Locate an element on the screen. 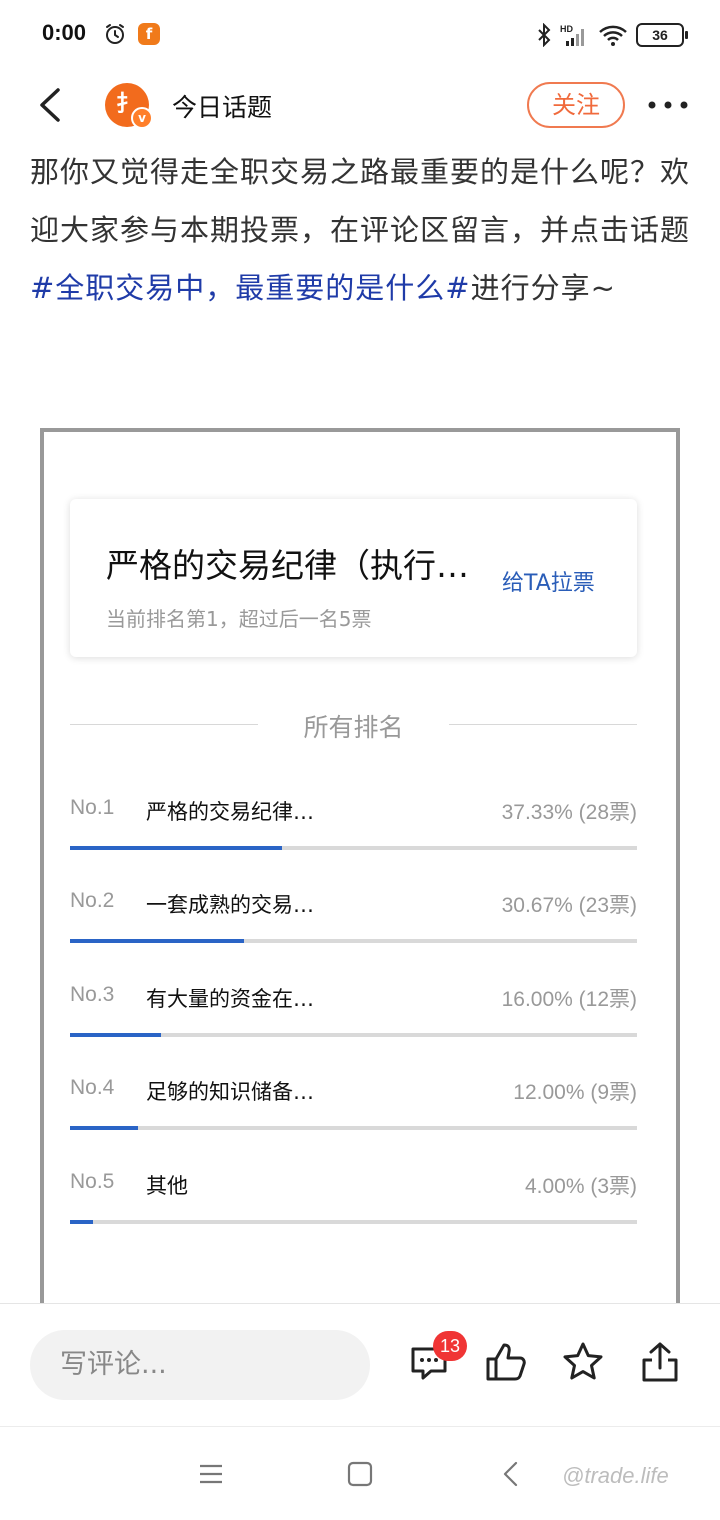 The height and width of the screenshot is (1520, 720). rank-number: No.2 is located at coordinates (92, 900).